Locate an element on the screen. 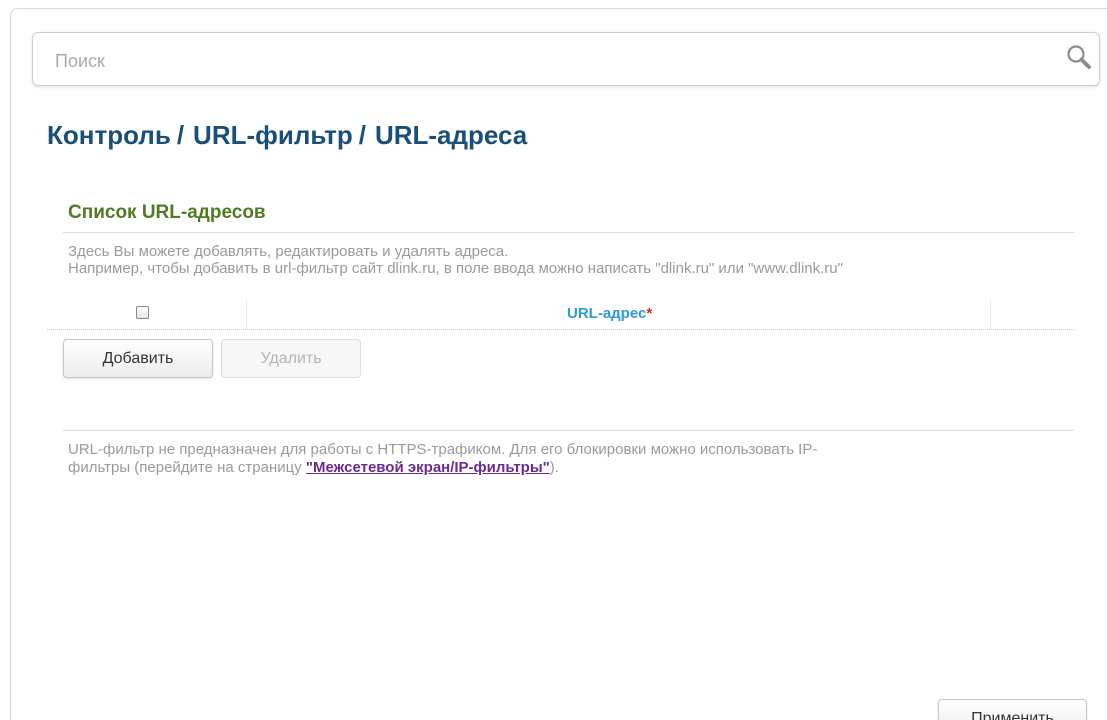 This screenshot has width=1107, height=720. apply-button: Применить is located at coordinates (1012, 709).